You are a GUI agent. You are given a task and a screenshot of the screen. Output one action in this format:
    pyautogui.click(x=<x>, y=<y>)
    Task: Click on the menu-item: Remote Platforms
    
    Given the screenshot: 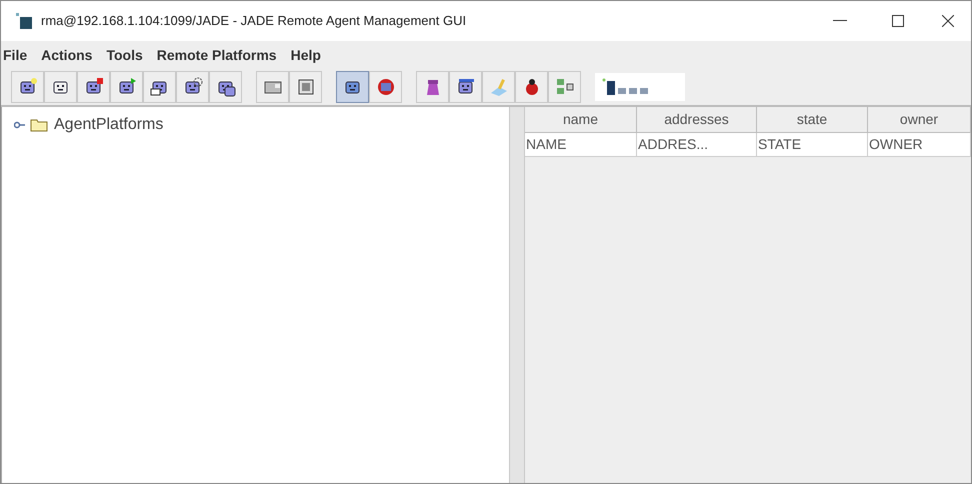 What is the action you would take?
    pyautogui.click(x=216, y=55)
    